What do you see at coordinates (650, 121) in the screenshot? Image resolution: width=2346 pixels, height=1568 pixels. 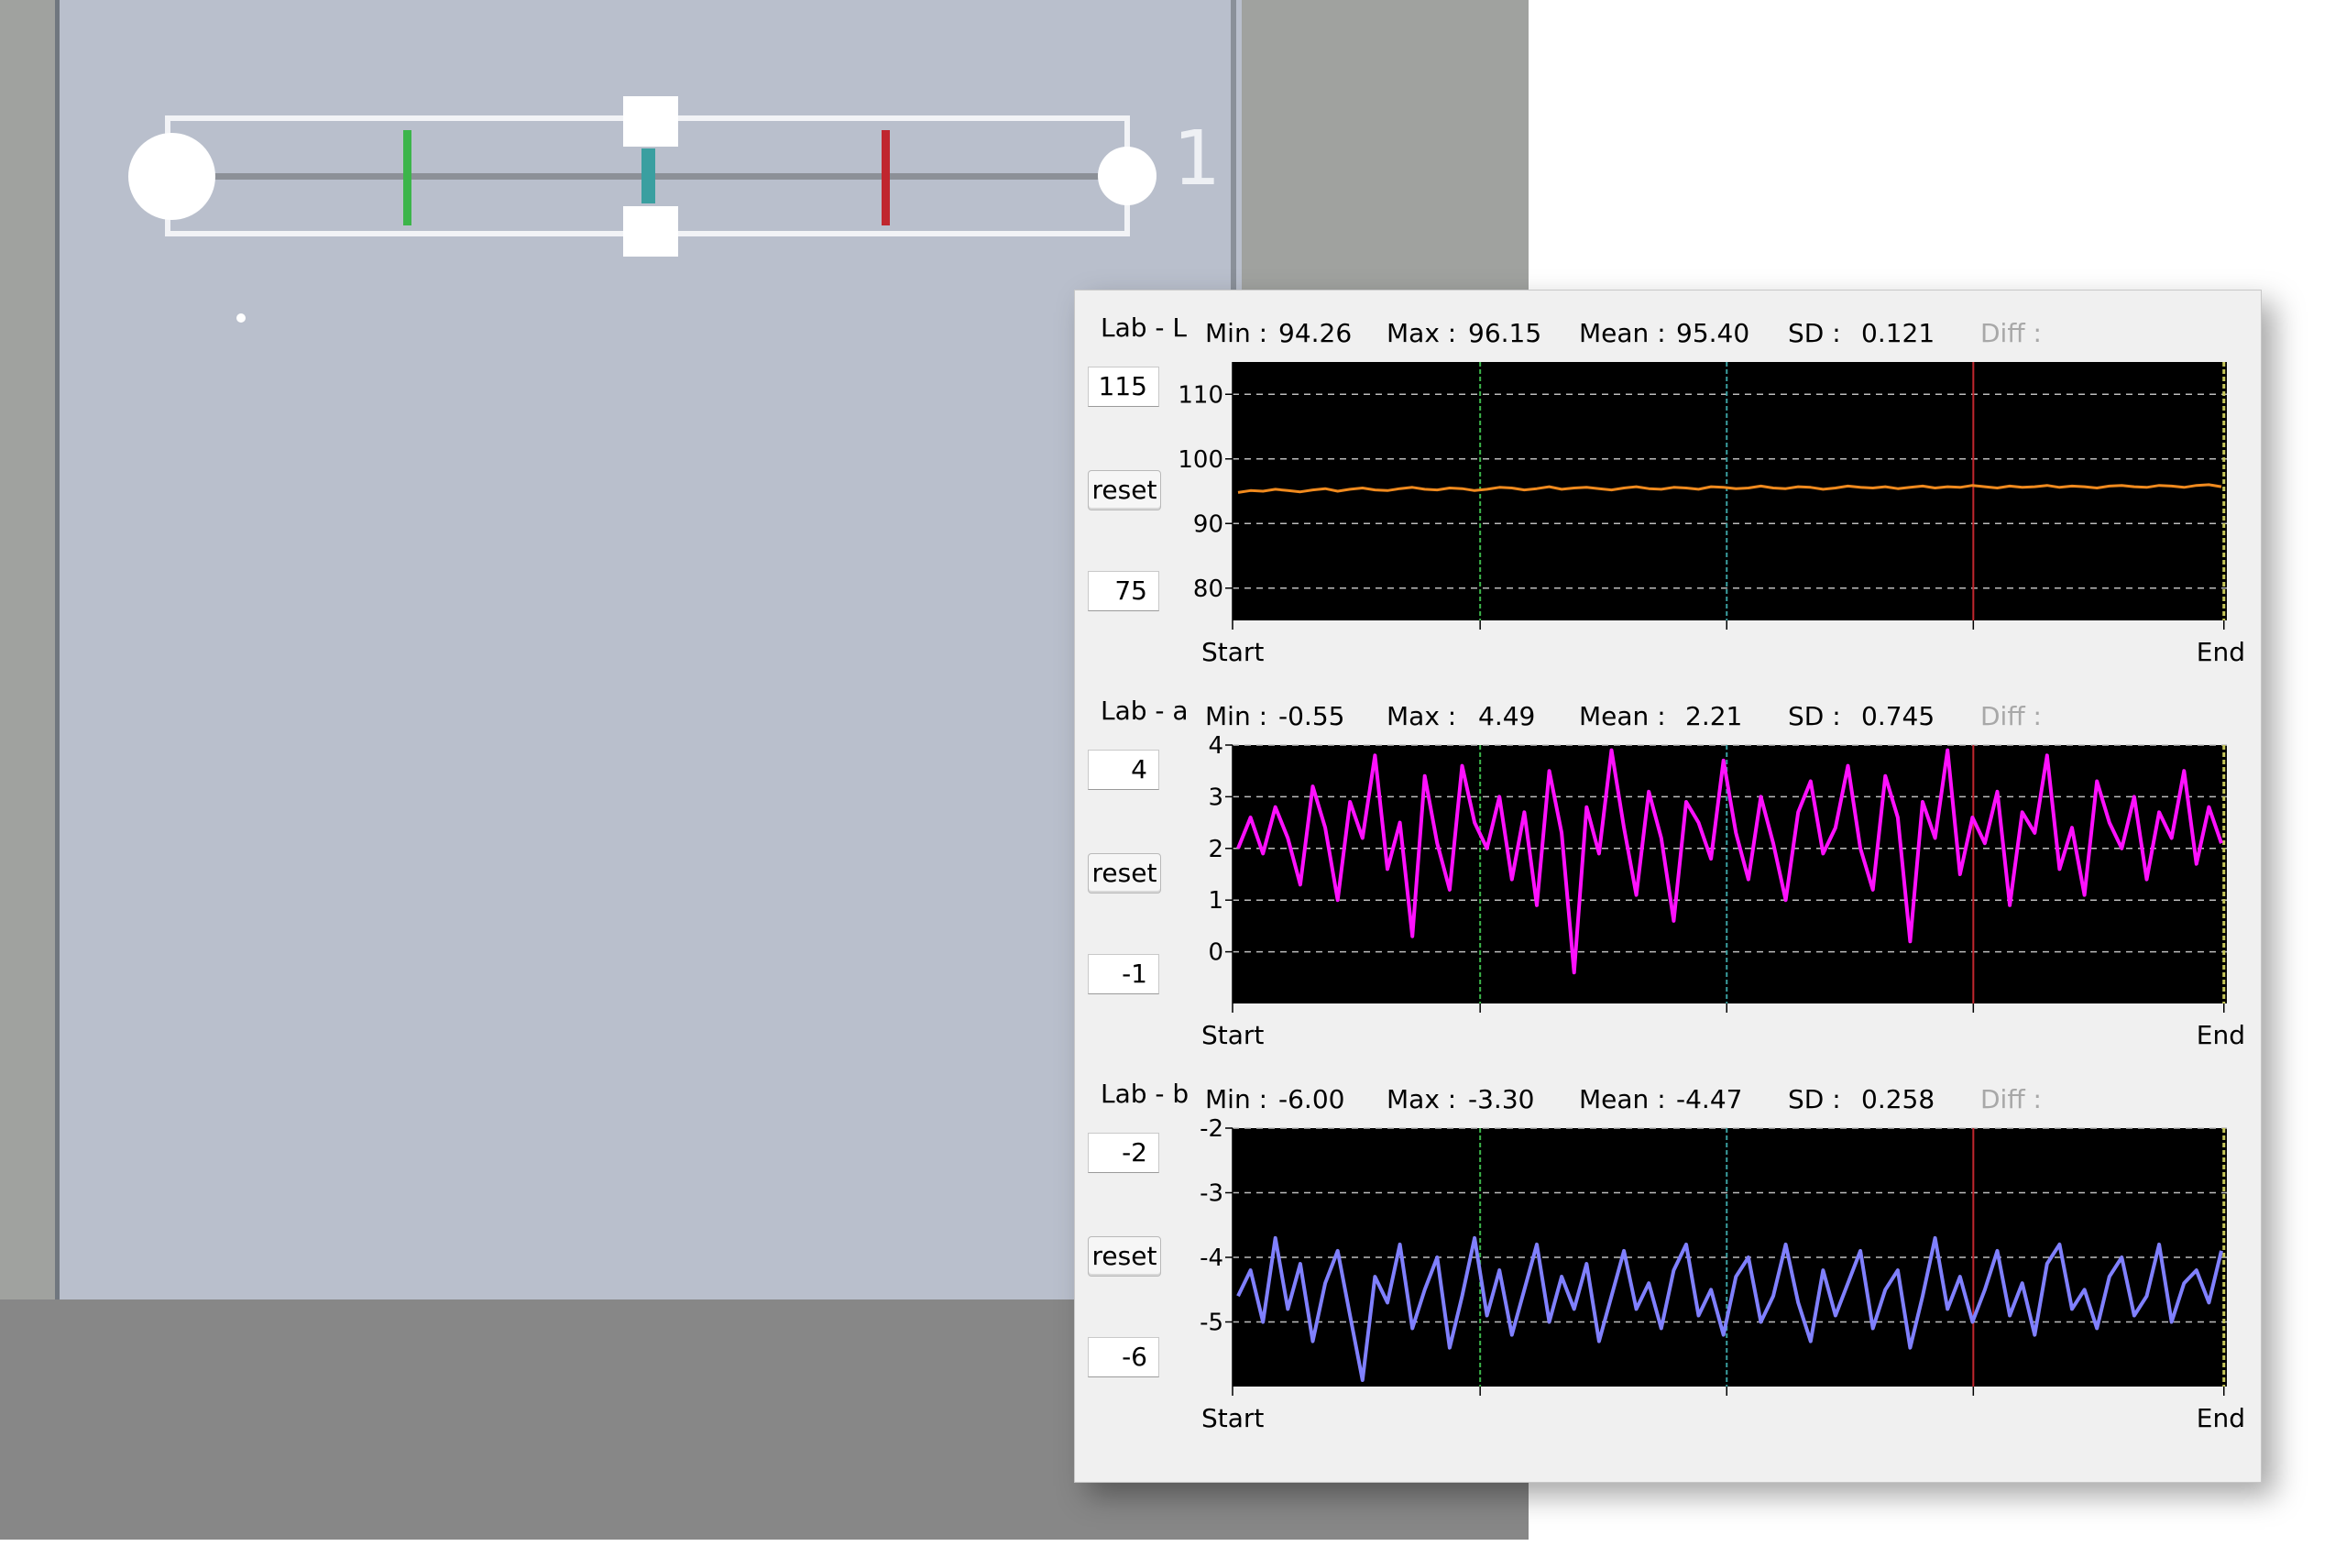 I see `slider-thumb-top` at bounding box center [650, 121].